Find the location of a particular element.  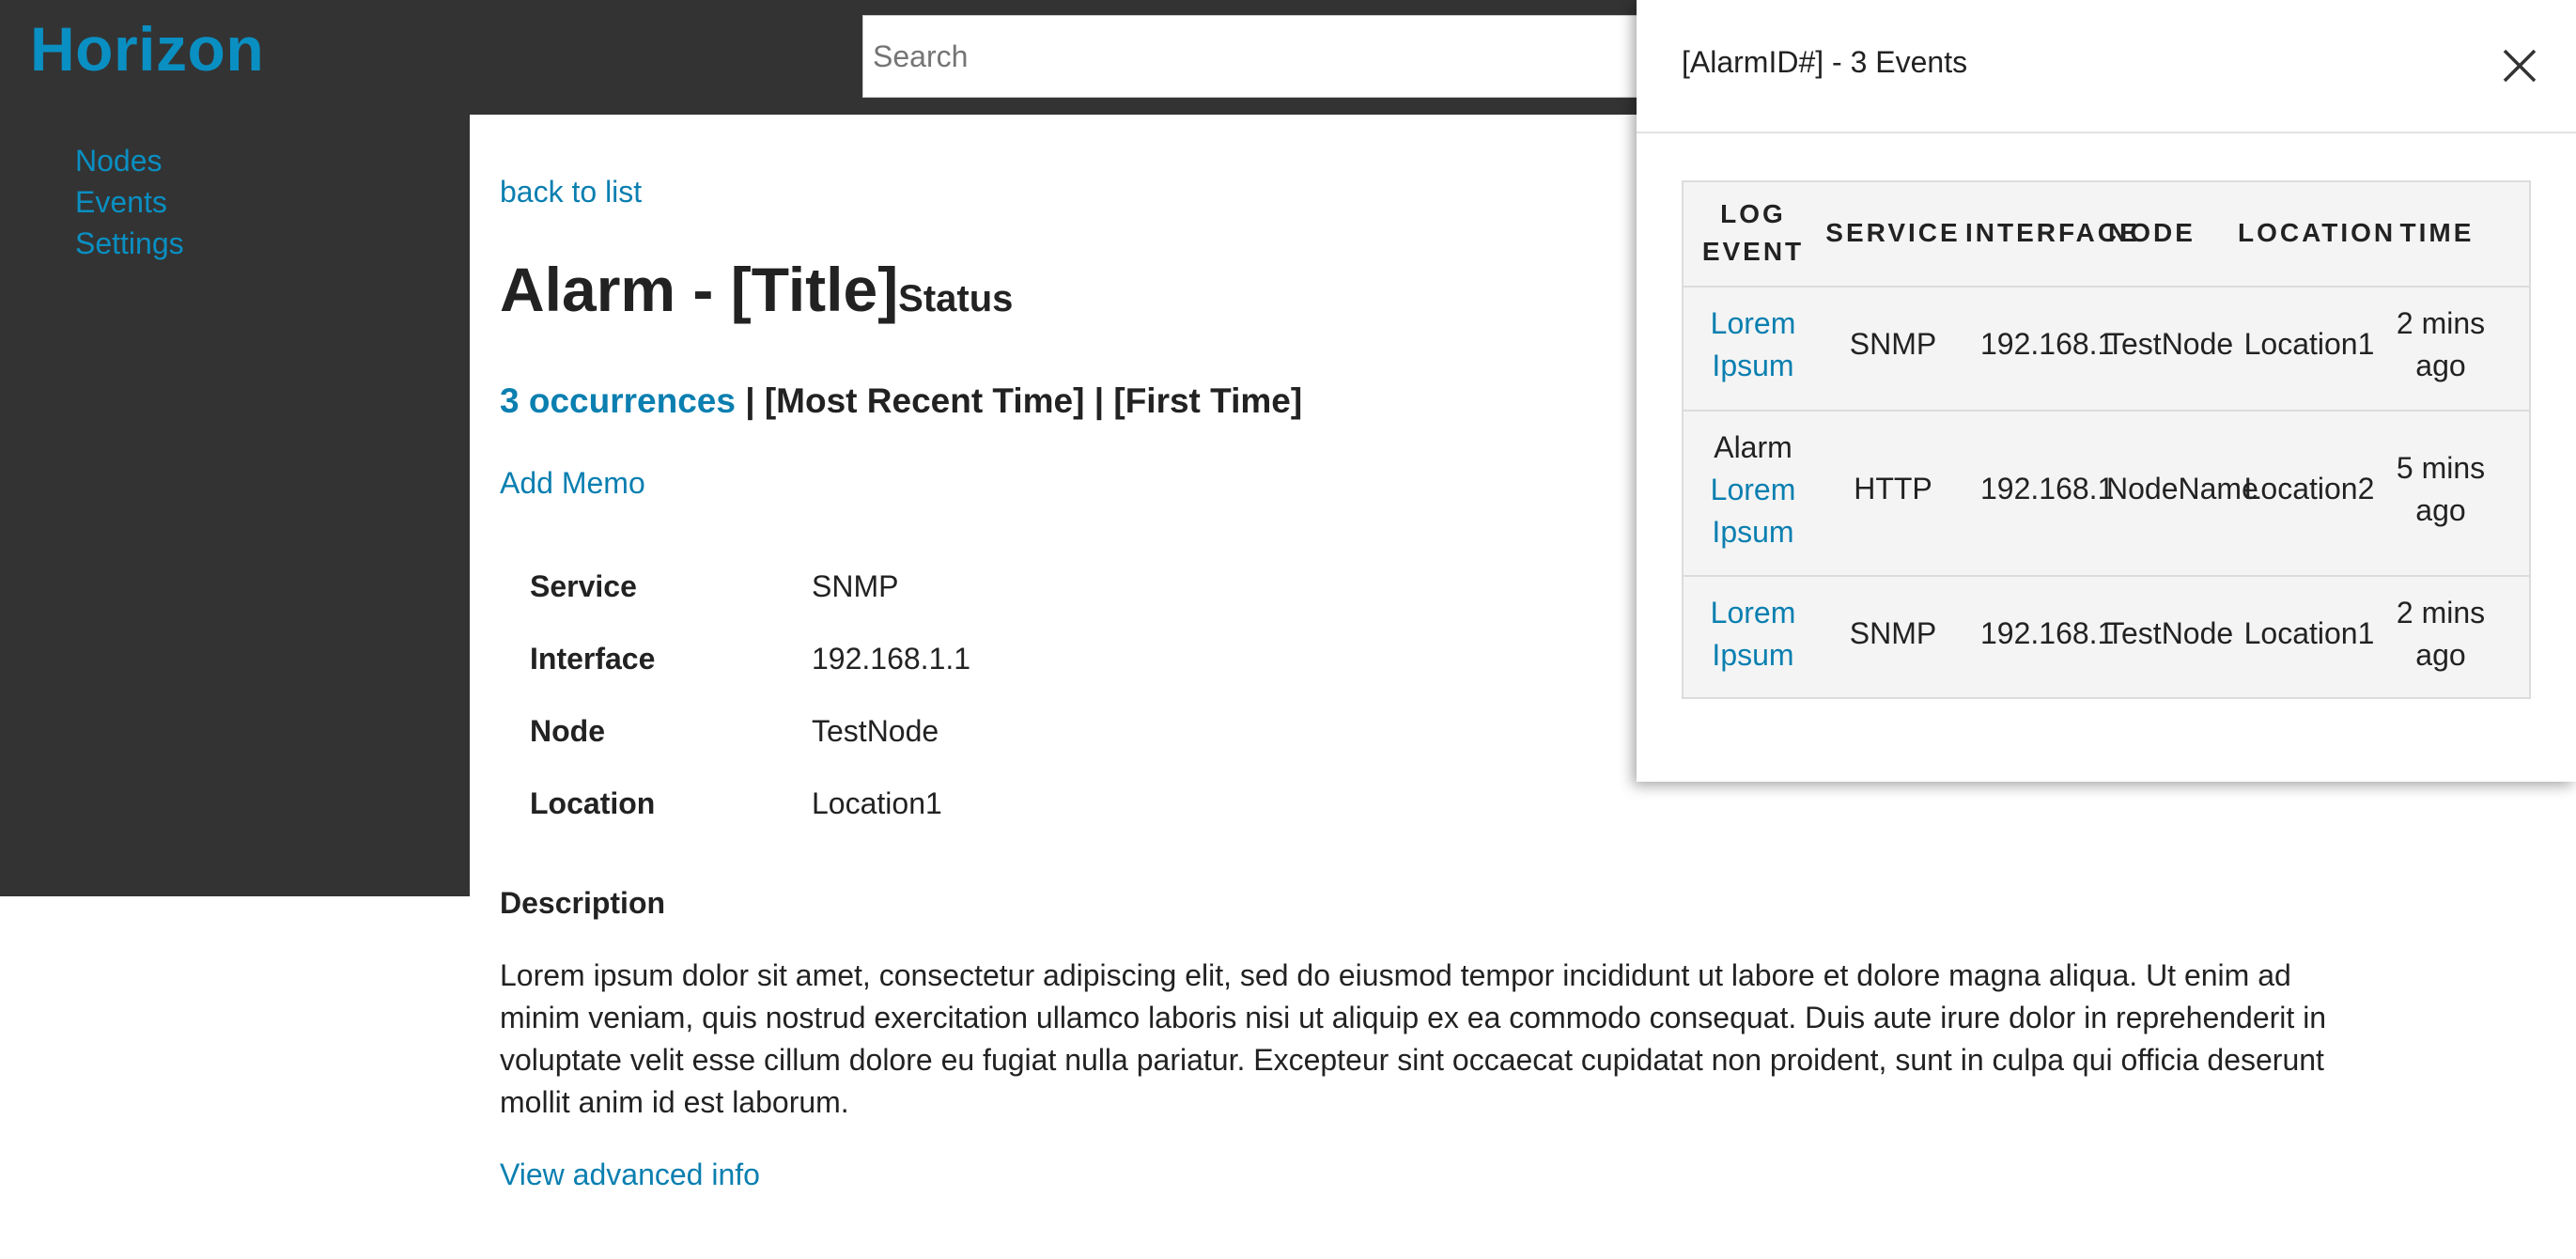

service-cell: HTTP is located at coordinates (1893, 489).